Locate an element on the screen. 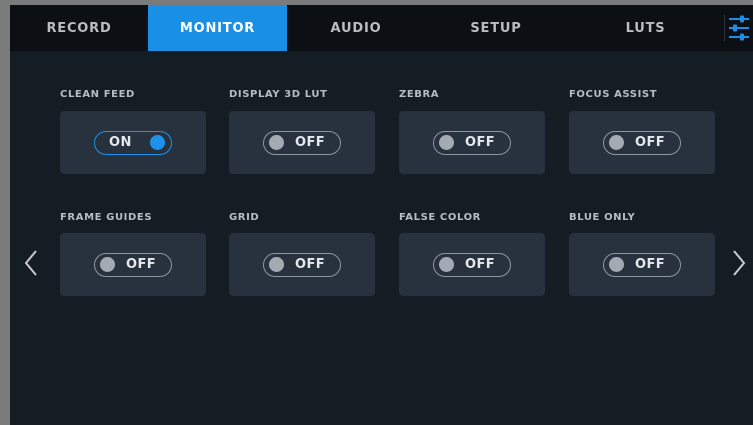  tab-record: RECORD is located at coordinates (79, 28).